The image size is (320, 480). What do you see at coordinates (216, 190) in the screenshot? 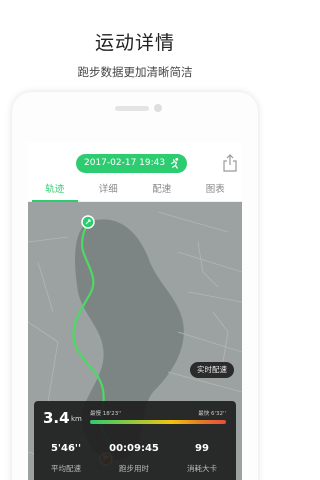
I see `tab-chart: 图表` at bounding box center [216, 190].